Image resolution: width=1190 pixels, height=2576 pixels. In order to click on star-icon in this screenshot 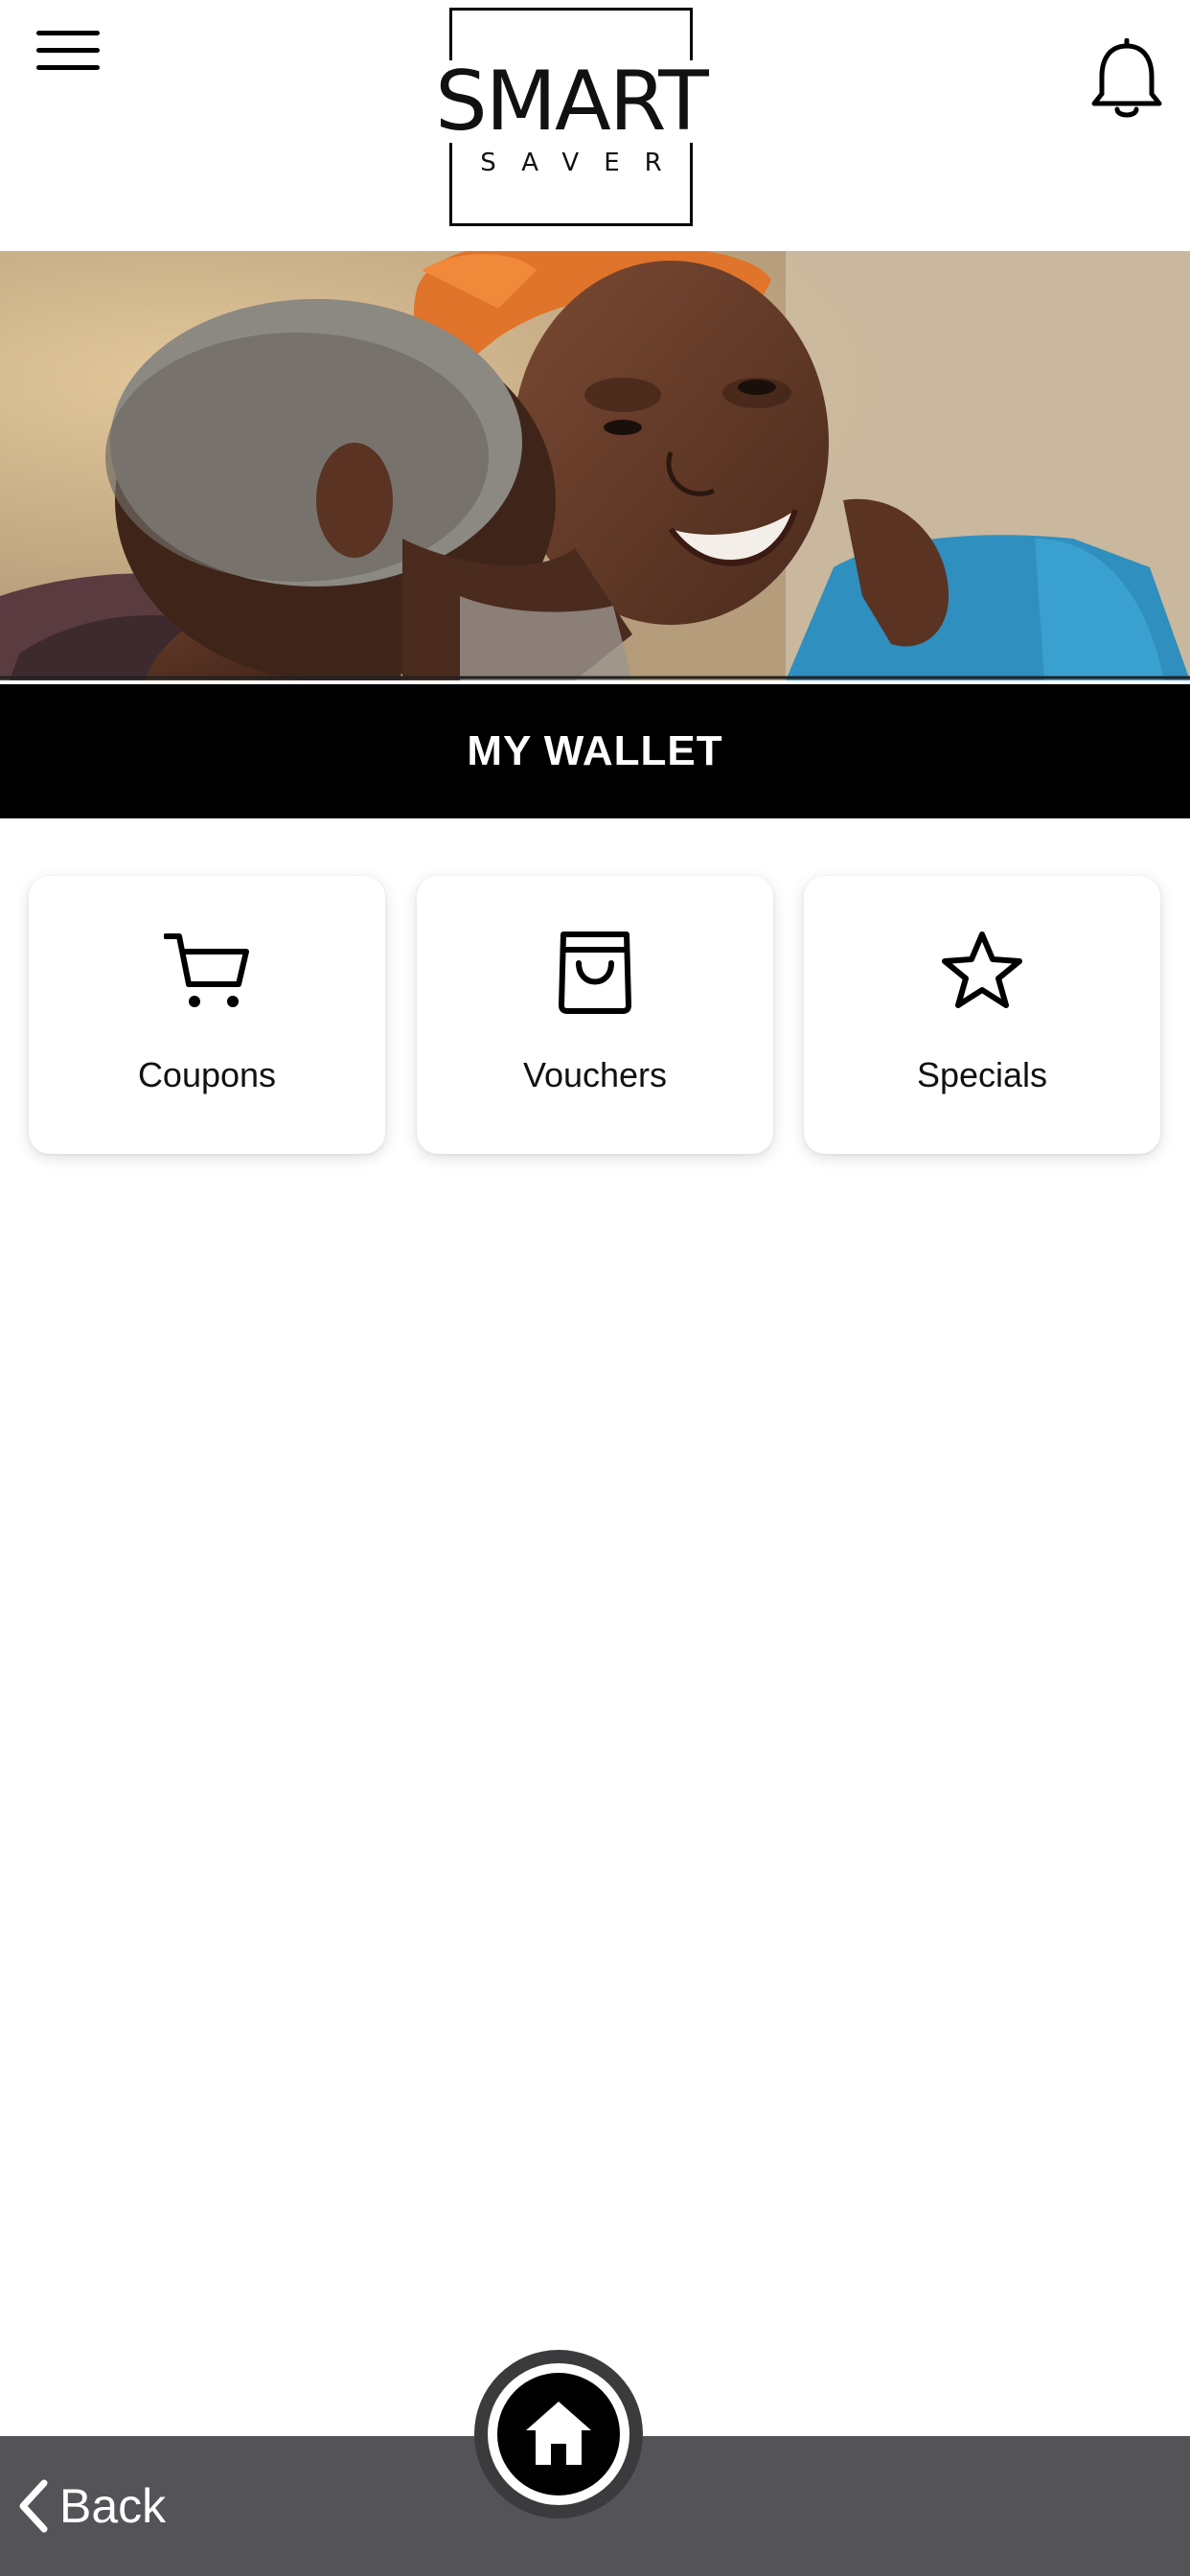, I will do `click(982, 972)`.